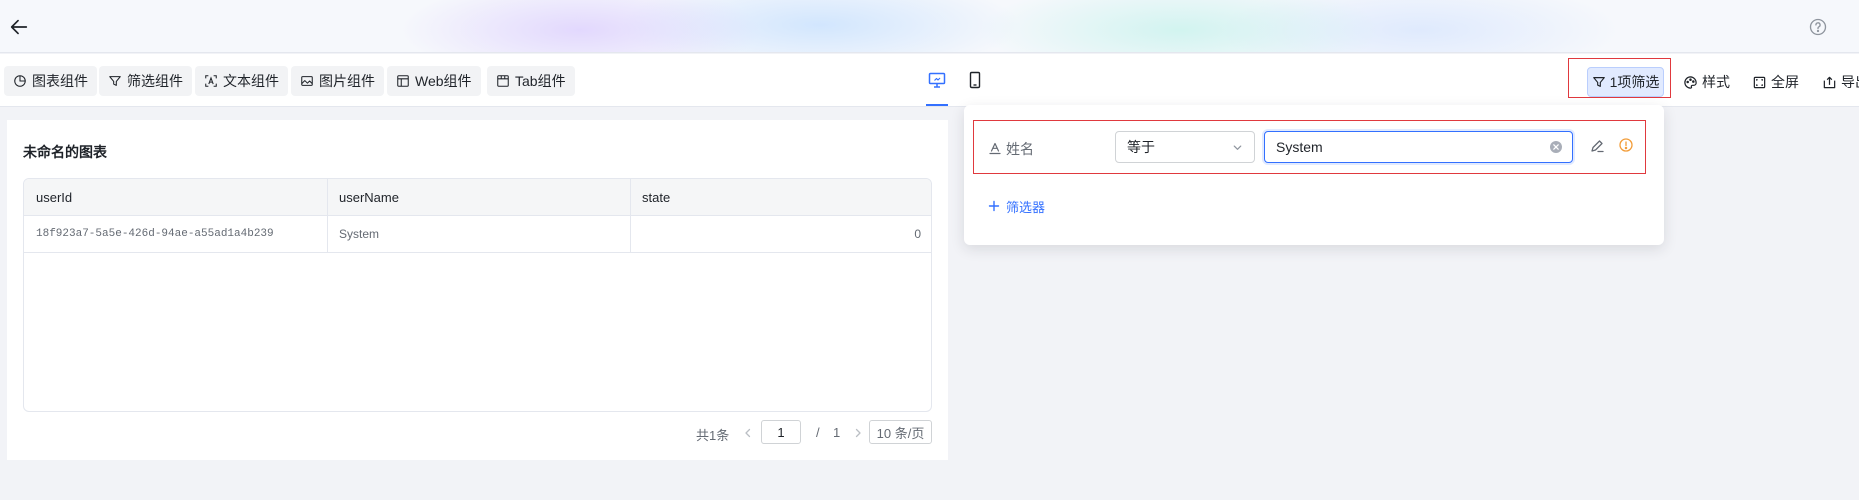 The height and width of the screenshot is (500, 1859). What do you see at coordinates (1400, 147) in the screenshot?
I see `filter-value-input` at bounding box center [1400, 147].